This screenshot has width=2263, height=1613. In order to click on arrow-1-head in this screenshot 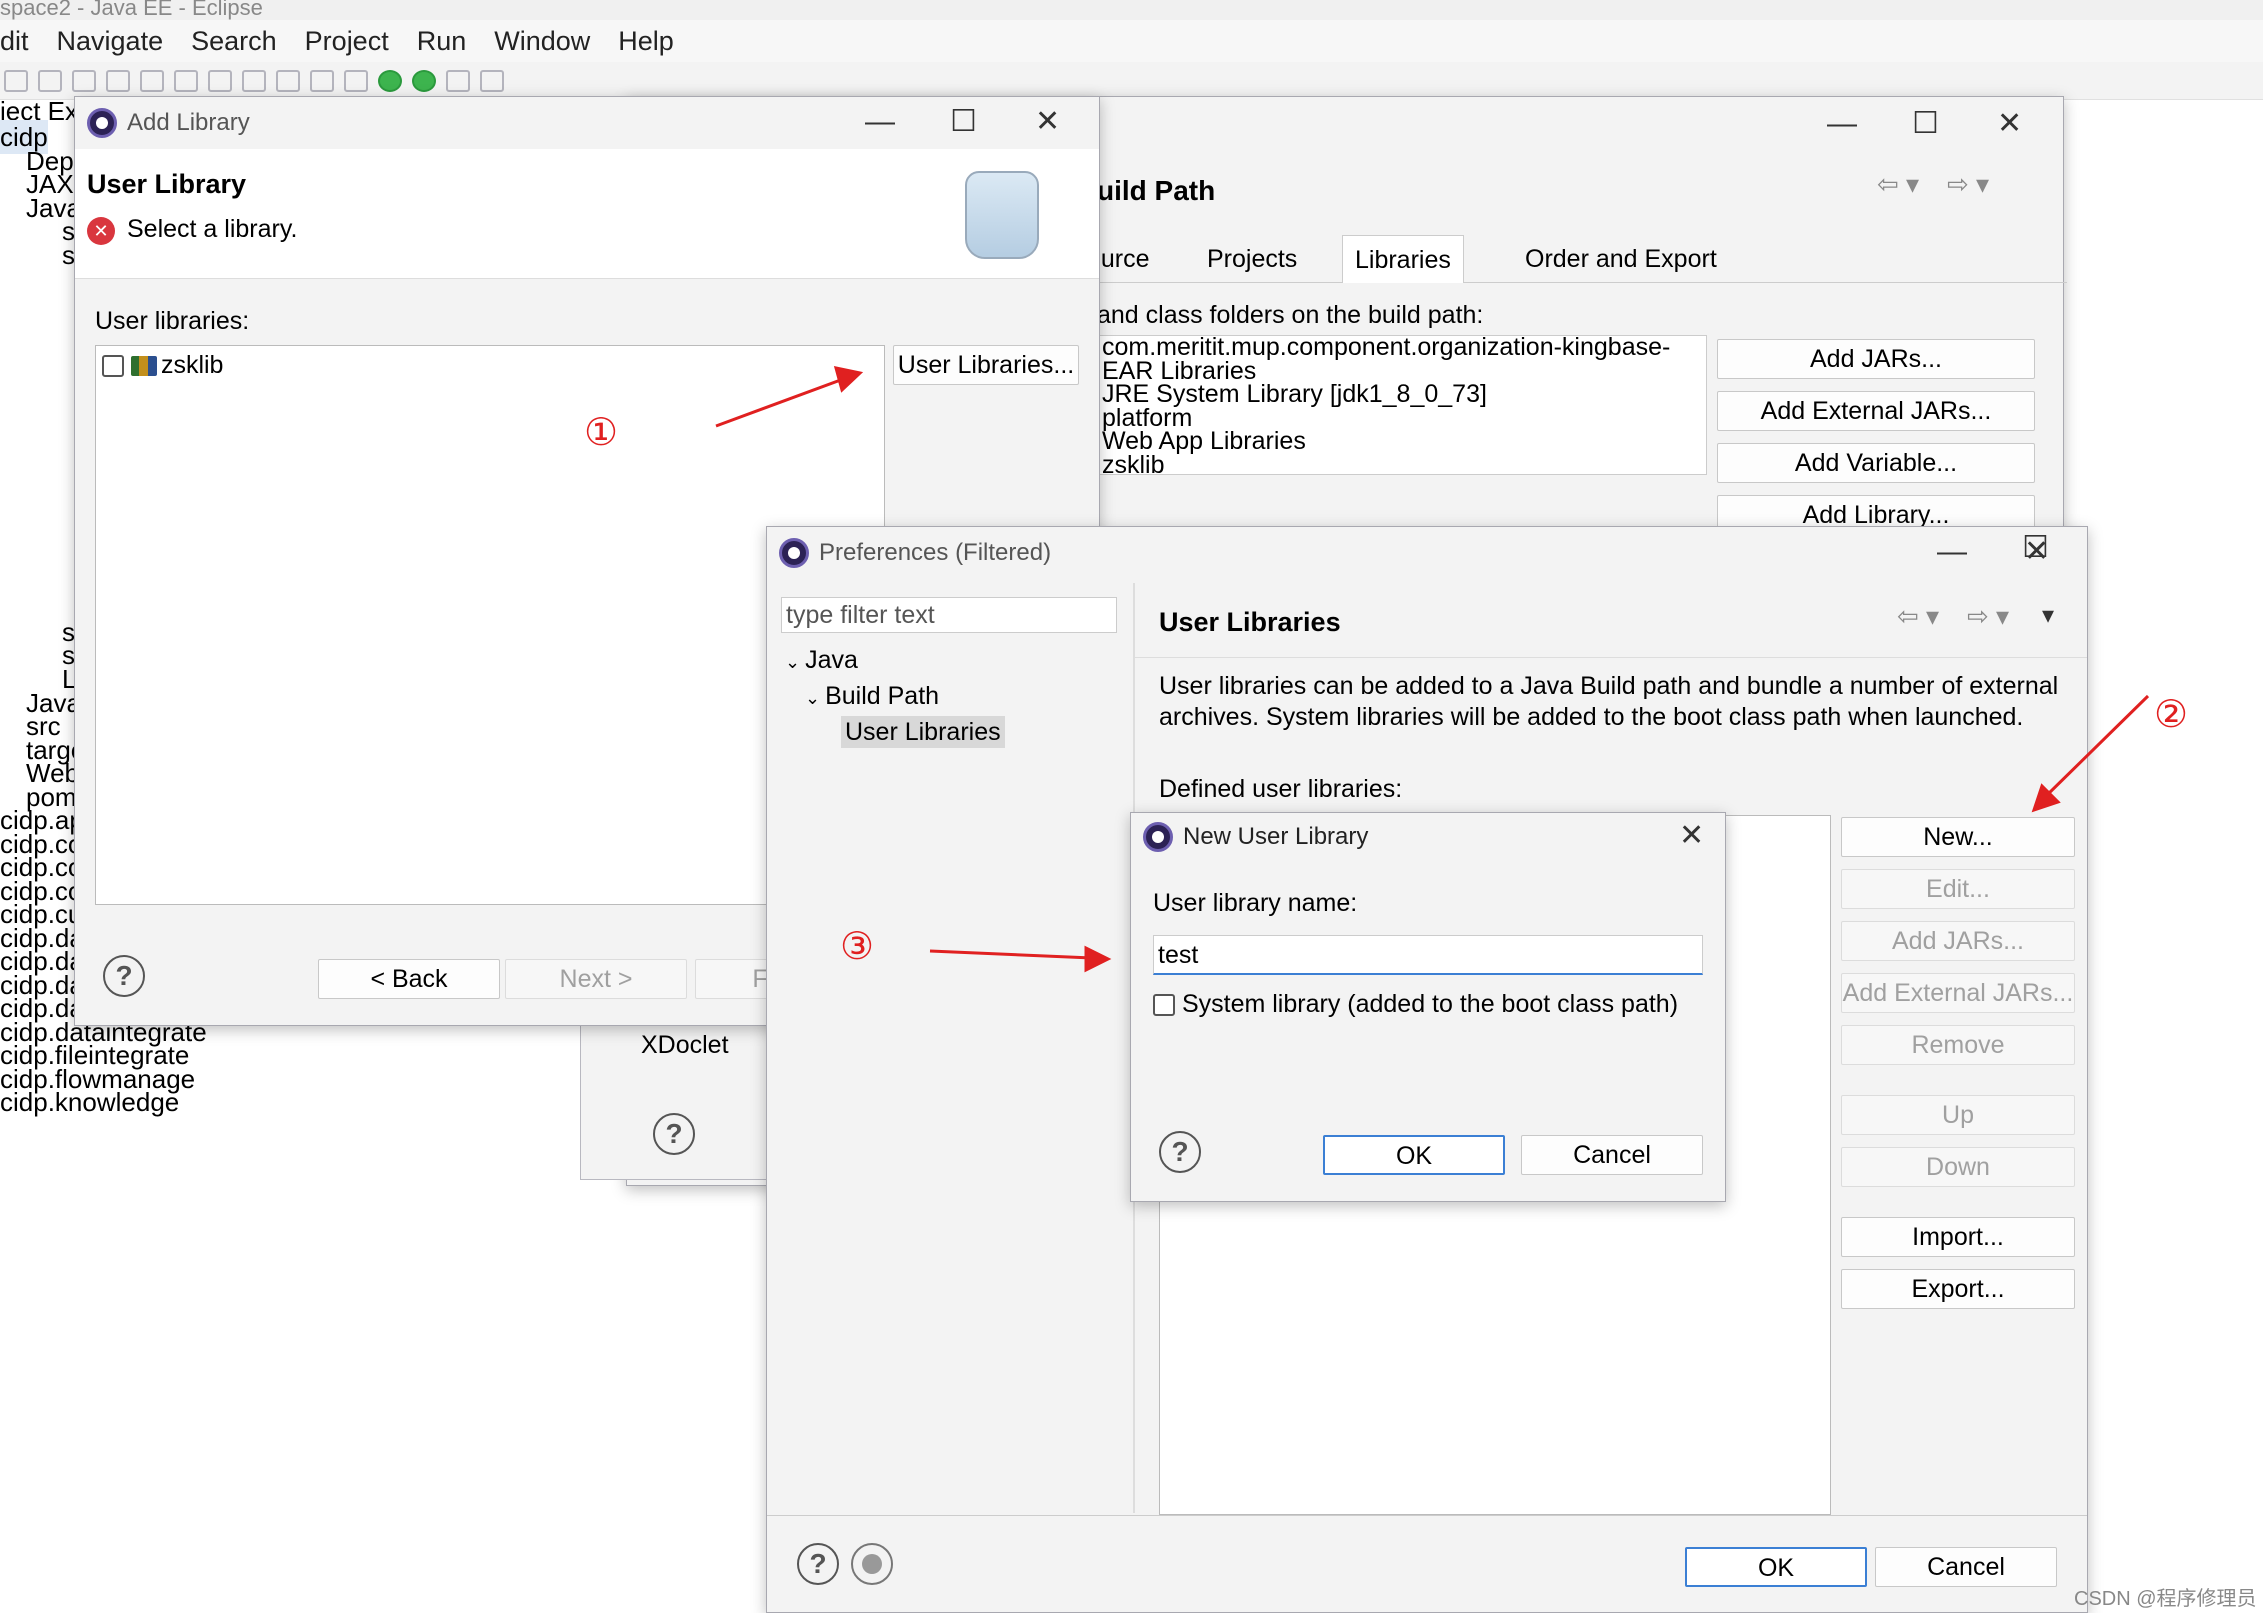, I will do `click(848, 379)`.